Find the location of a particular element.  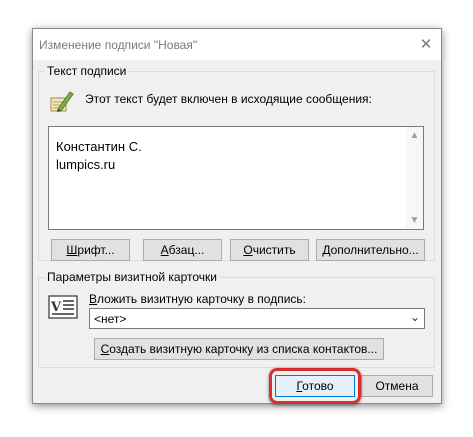

font-button-accel: Ш is located at coordinates (72, 250).